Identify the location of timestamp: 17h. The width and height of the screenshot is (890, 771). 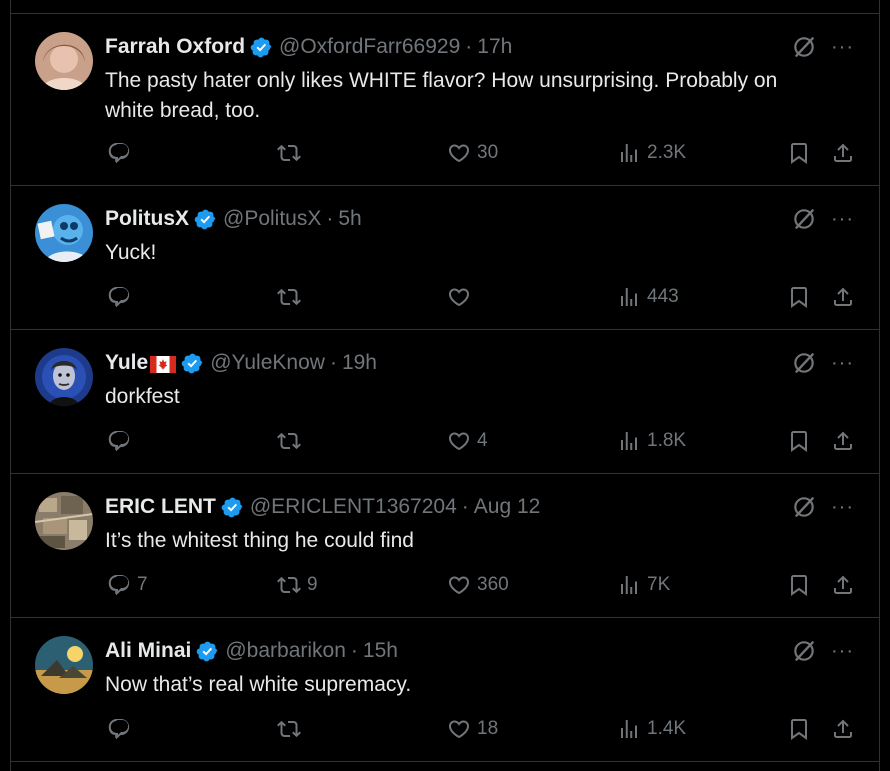
(494, 47).